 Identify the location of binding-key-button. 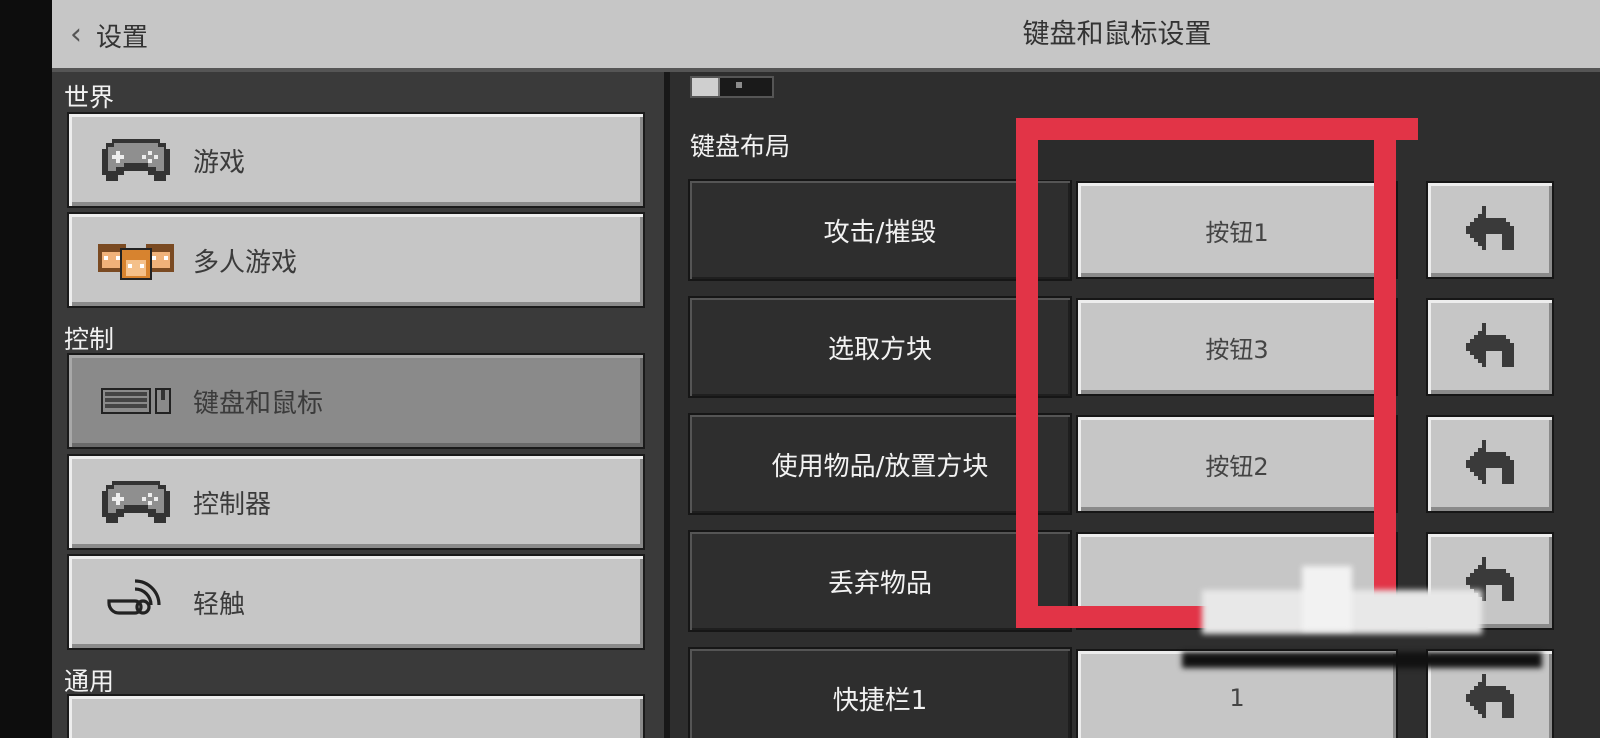
(1237, 581).